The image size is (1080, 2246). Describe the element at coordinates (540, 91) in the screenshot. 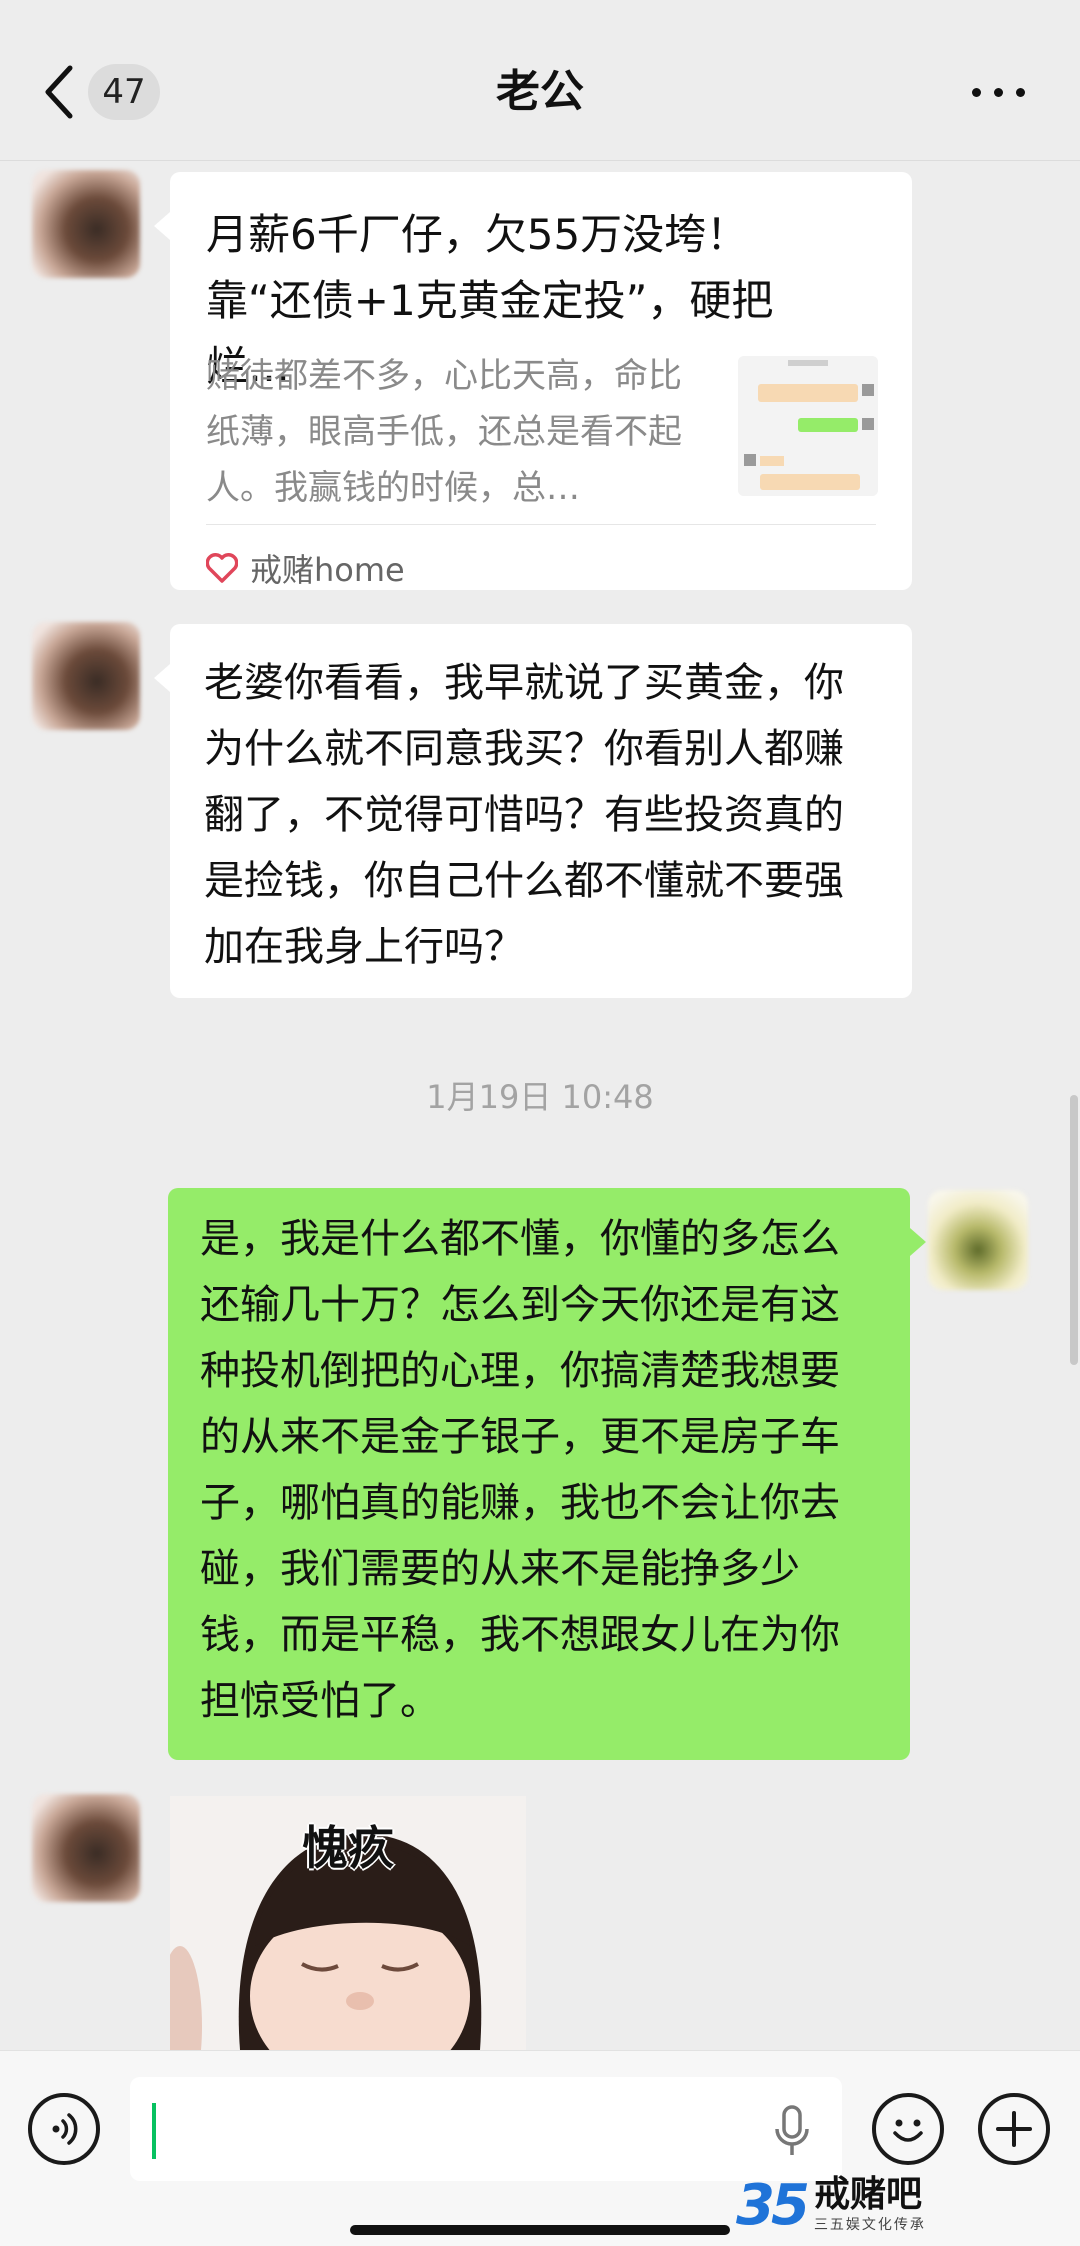

I see `chat-title: 老公` at that location.